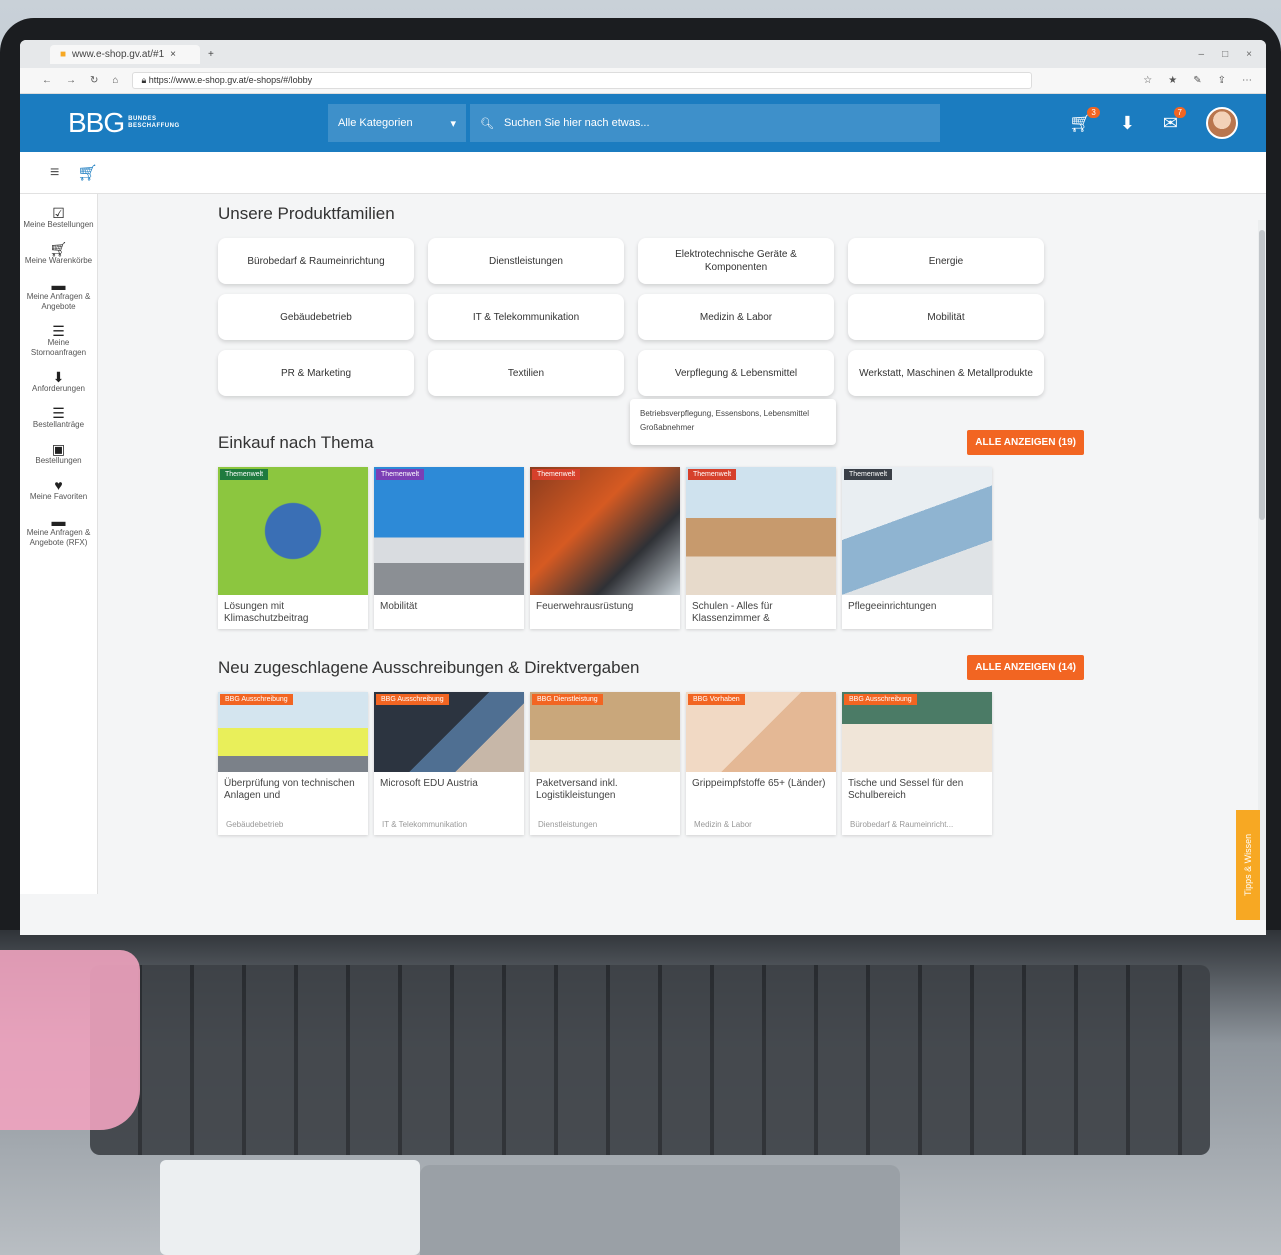 This screenshot has width=1281, height=1255. I want to click on theme-tag: Themenwelt, so click(400, 474).